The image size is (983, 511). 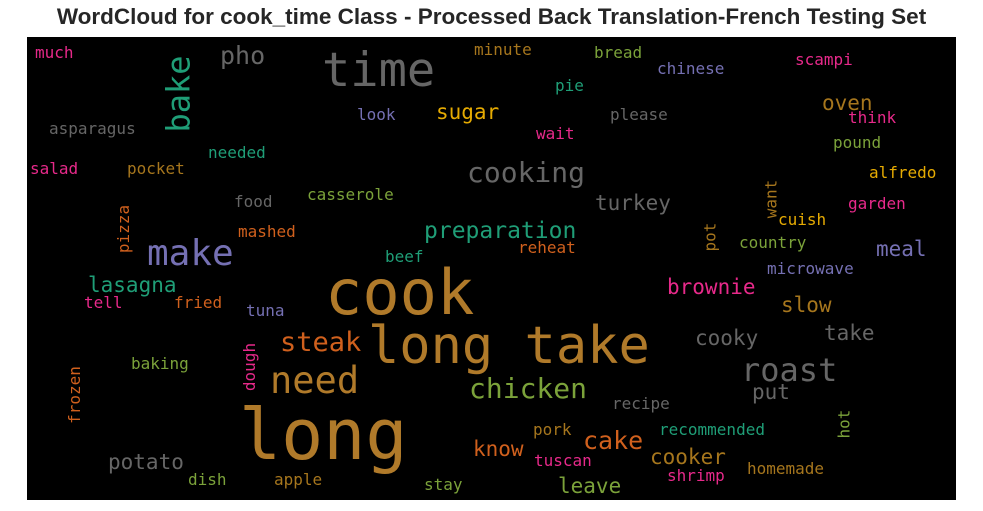 What do you see at coordinates (54, 168) in the screenshot?
I see `word-salad: salad` at bounding box center [54, 168].